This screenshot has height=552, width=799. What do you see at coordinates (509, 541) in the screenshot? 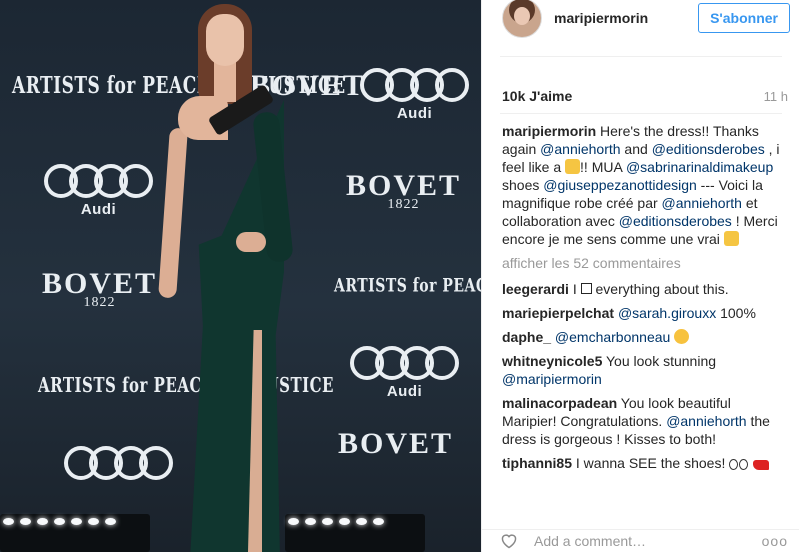
I see `heart-icon` at bounding box center [509, 541].